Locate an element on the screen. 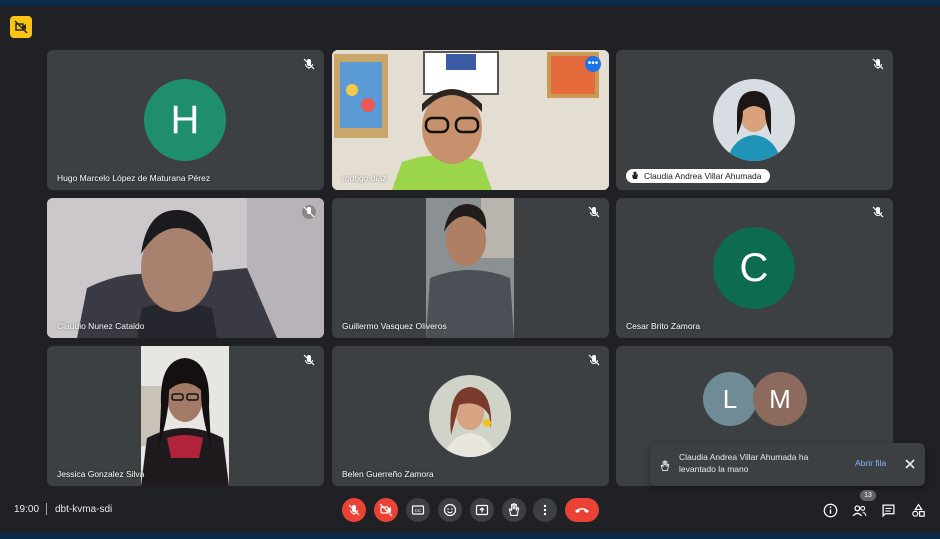 The height and width of the screenshot is (539, 940). top-strip is located at coordinates (470, 3).